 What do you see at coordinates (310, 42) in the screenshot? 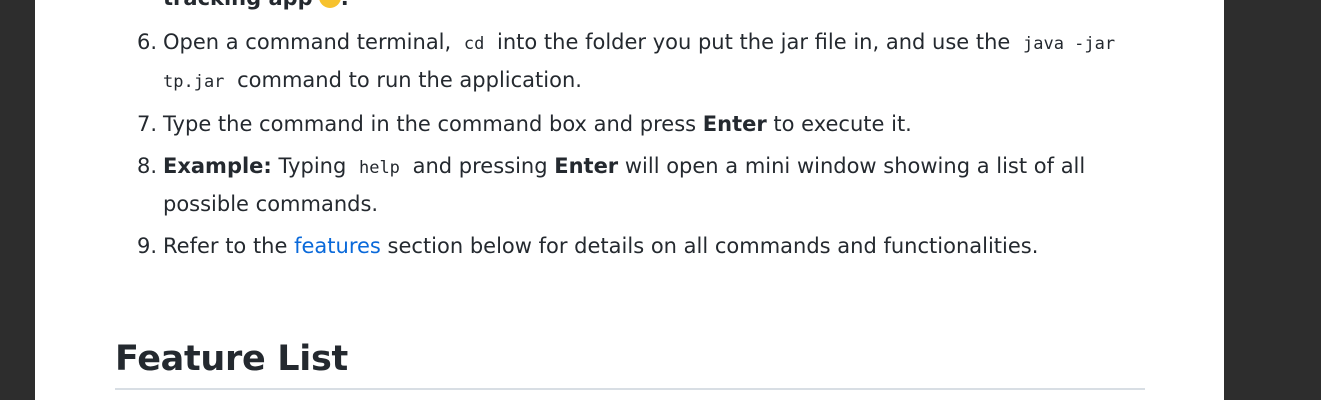
I see `step-text: Open a command terminal,` at bounding box center [310, 42].